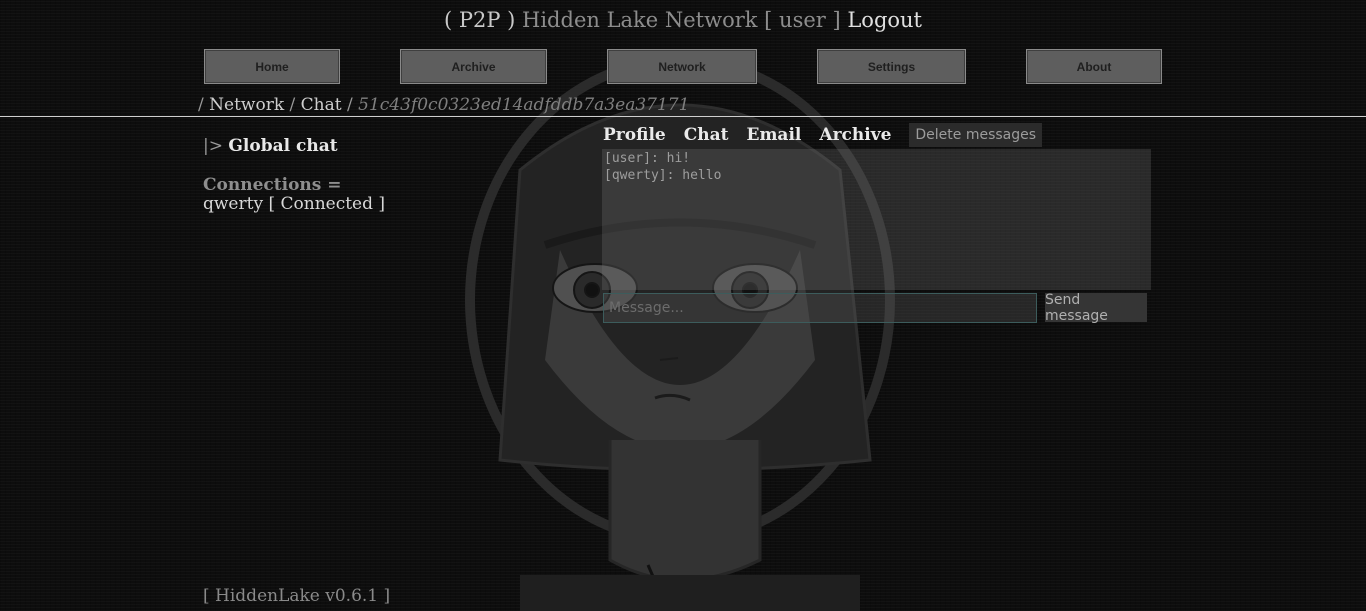 The height and width of the screenshot is (611, 1366). I want to click on title-p2p: P2P, so click(479, 20).